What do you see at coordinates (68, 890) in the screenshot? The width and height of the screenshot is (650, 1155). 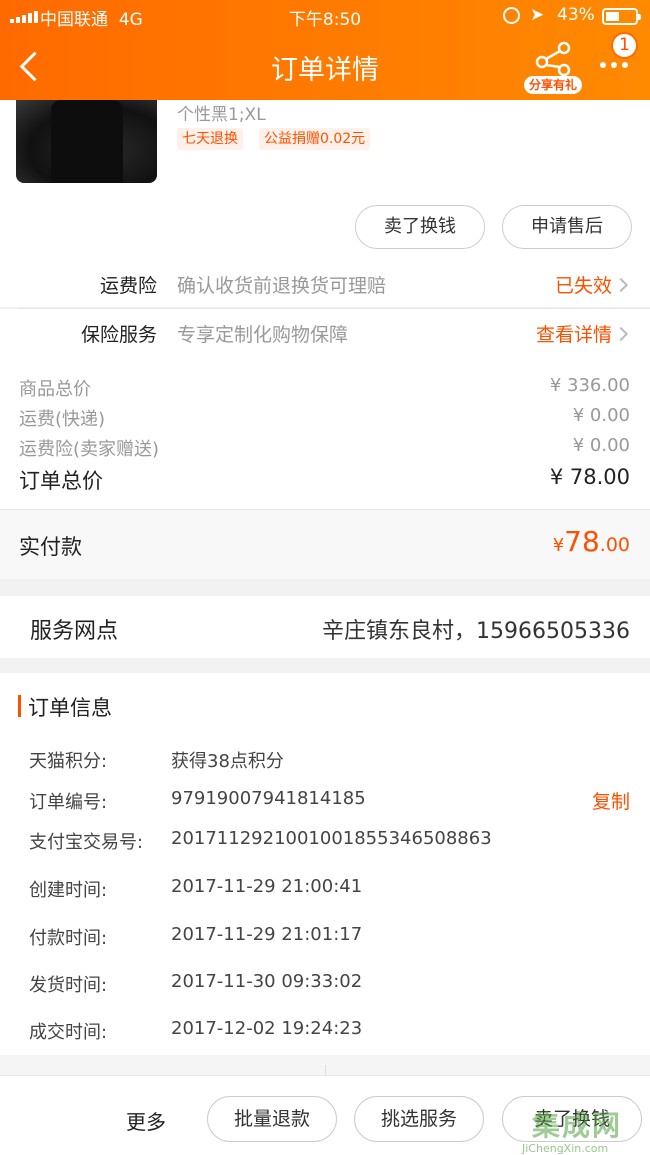 I see `info-label: 创建时间:` at bounding box center [68, 890].